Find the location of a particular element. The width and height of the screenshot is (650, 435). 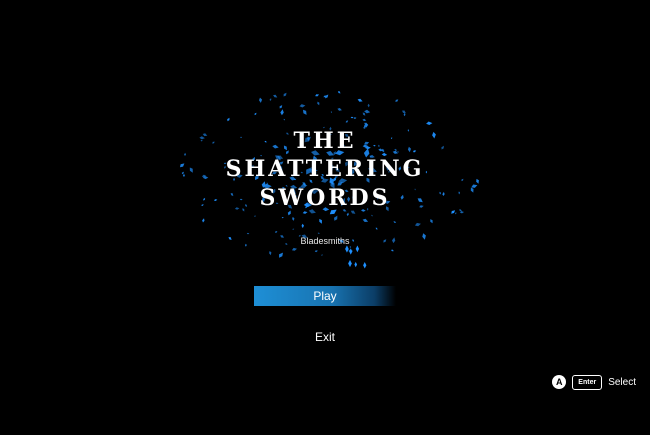

enter-key-icon: Enter is located at coordinates (587, 382).